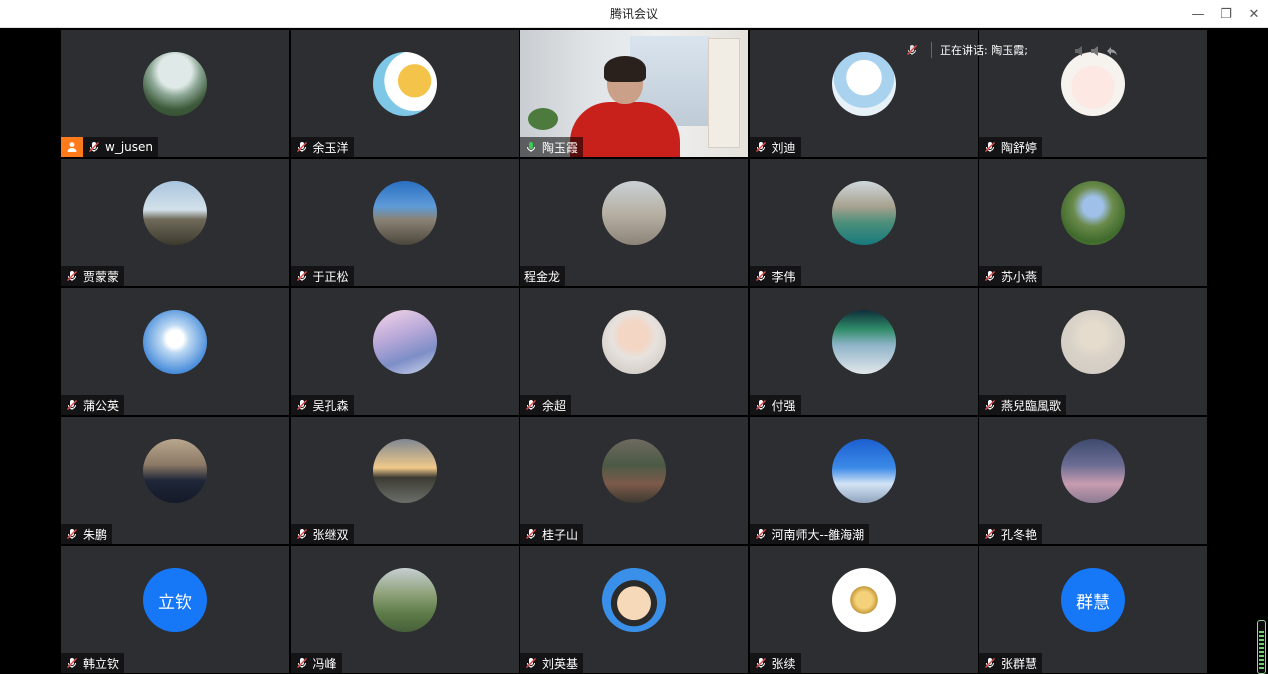  I want to click on gold-star-logo, so click(863, 600).